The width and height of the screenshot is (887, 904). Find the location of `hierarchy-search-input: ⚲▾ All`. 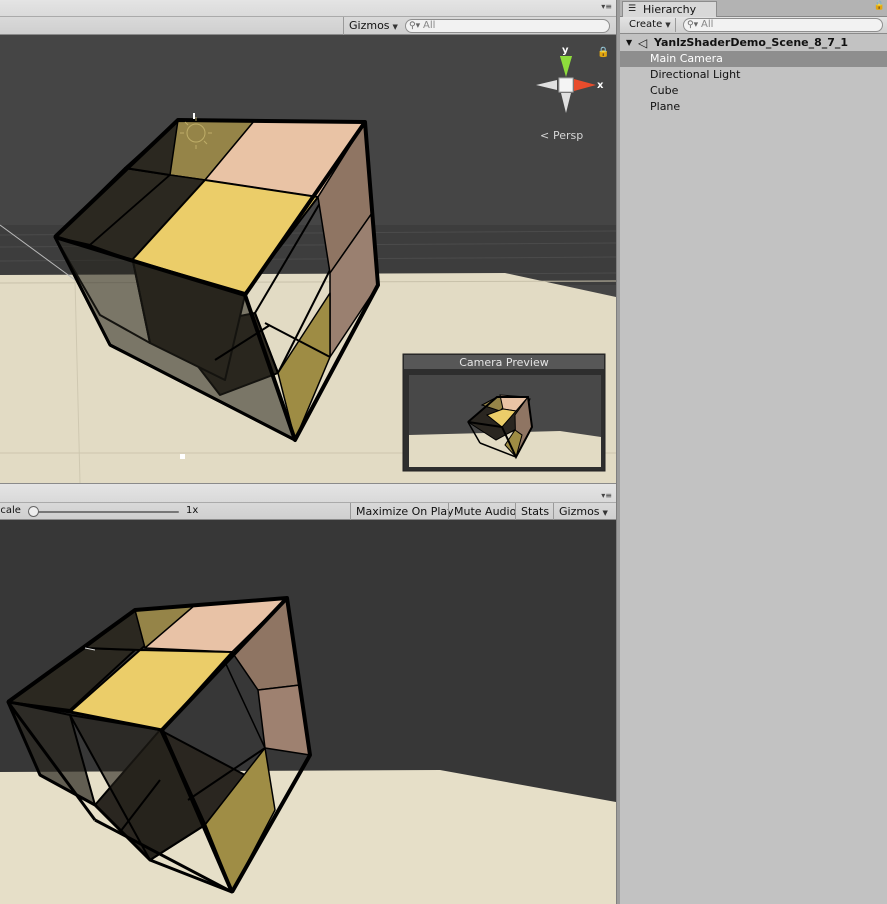

hierarchy-search-input: ⚲▾ All is located at coordinates (783, 25).